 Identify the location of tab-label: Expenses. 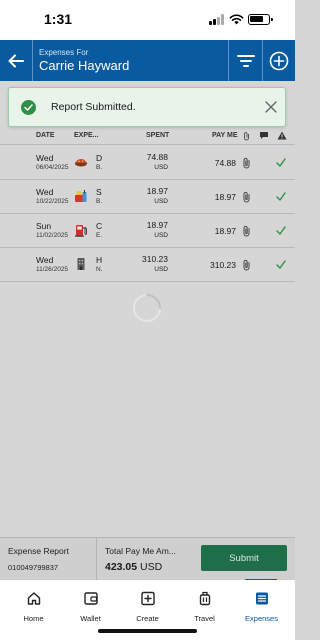
(261, 618).